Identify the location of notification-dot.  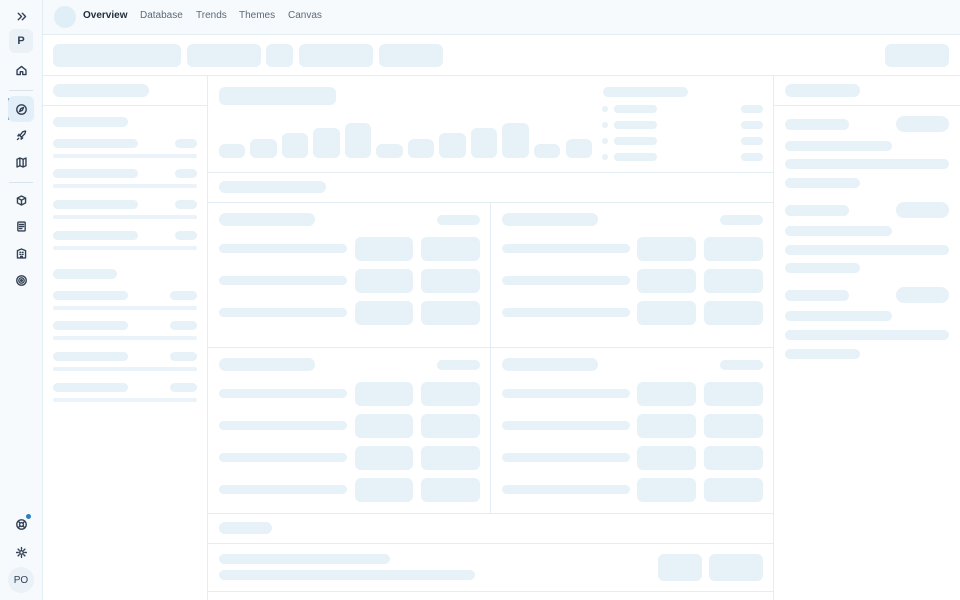
(28, 516).